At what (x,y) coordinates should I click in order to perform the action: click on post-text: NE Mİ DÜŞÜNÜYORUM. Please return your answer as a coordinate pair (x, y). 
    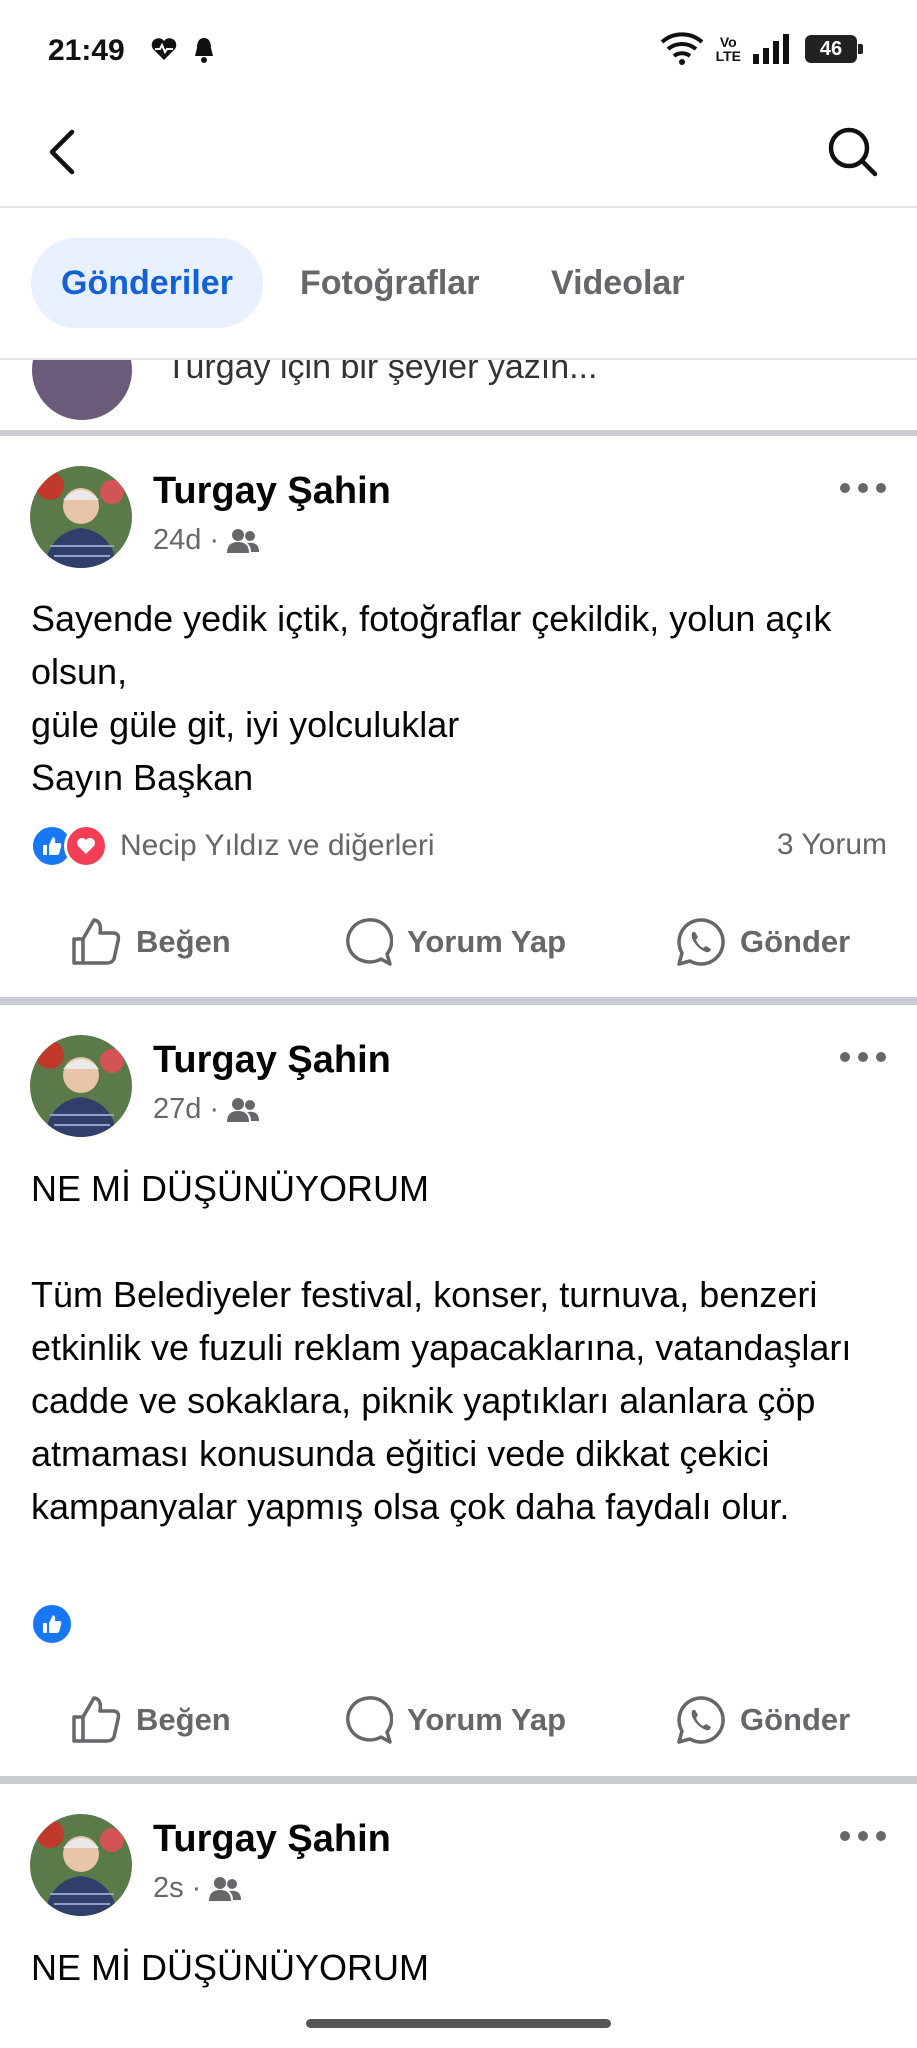
    Looking at the image, I should click on (230, 1967).